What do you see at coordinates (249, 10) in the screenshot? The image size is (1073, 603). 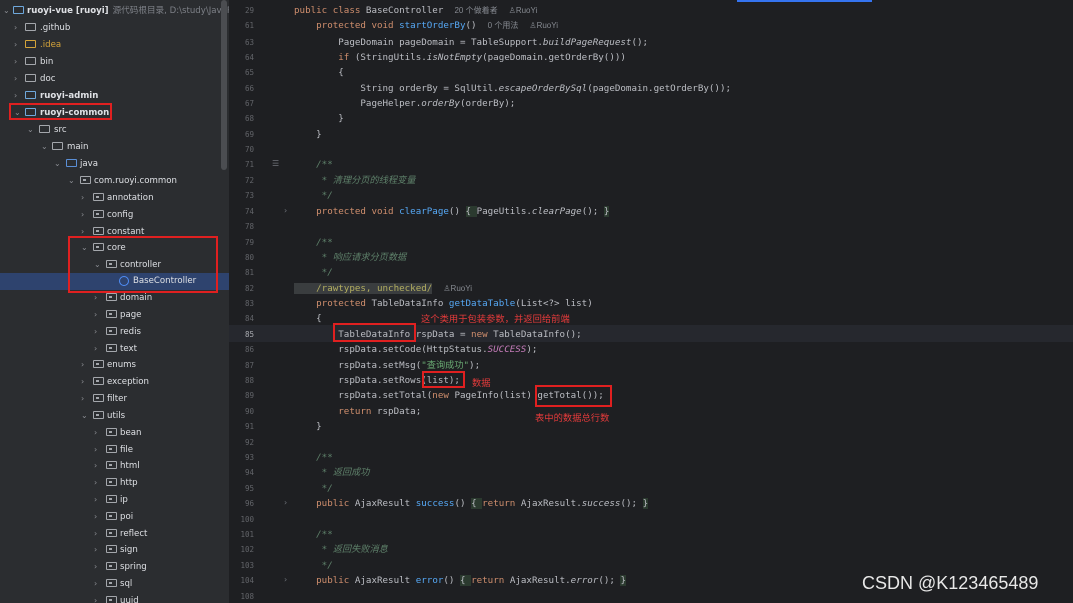 I see `line-number: 29` at bounding box center [249, 10].